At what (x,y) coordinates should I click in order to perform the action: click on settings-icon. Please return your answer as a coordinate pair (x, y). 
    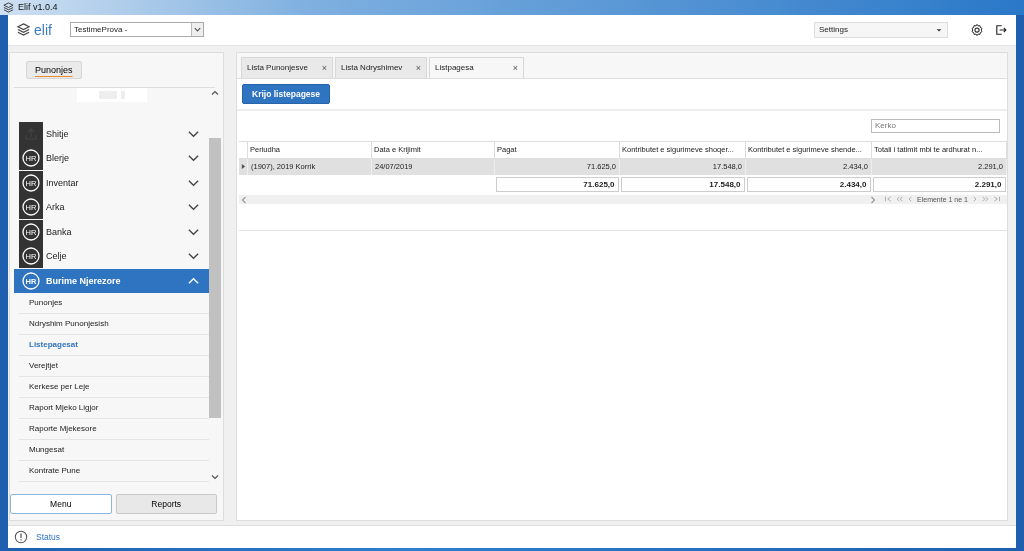
    Looking at the image, I should click on (977, 29).